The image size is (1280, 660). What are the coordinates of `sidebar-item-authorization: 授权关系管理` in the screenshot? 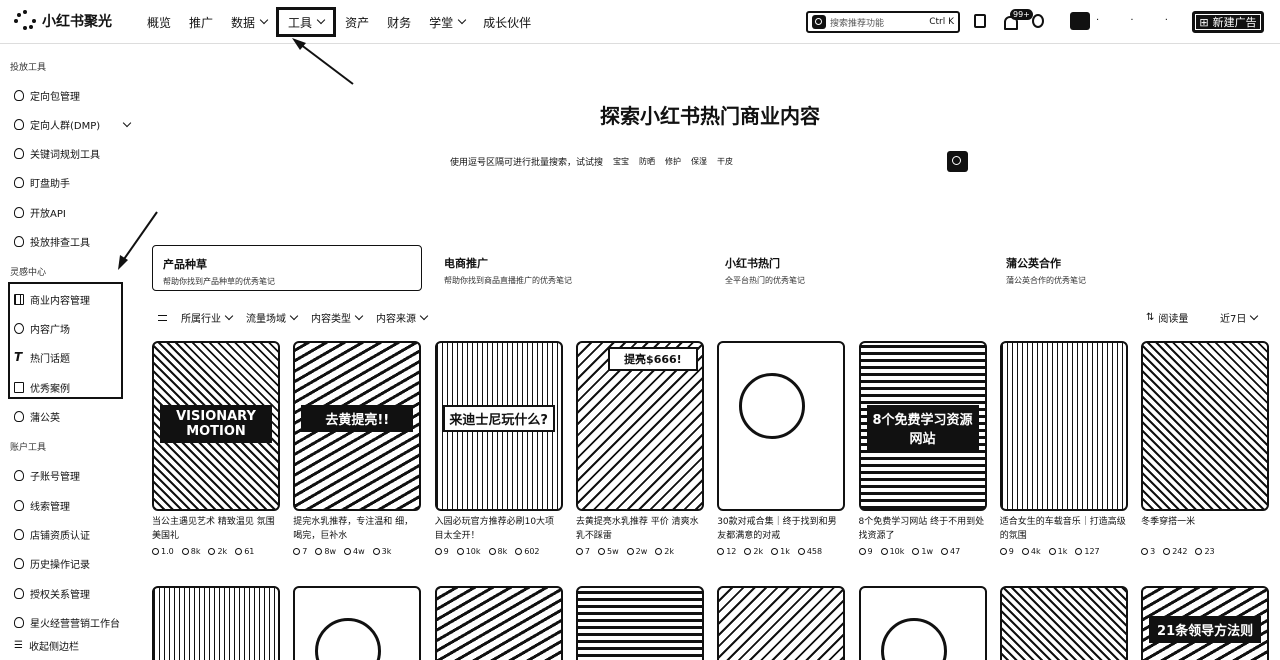 It's located at (72, 593).